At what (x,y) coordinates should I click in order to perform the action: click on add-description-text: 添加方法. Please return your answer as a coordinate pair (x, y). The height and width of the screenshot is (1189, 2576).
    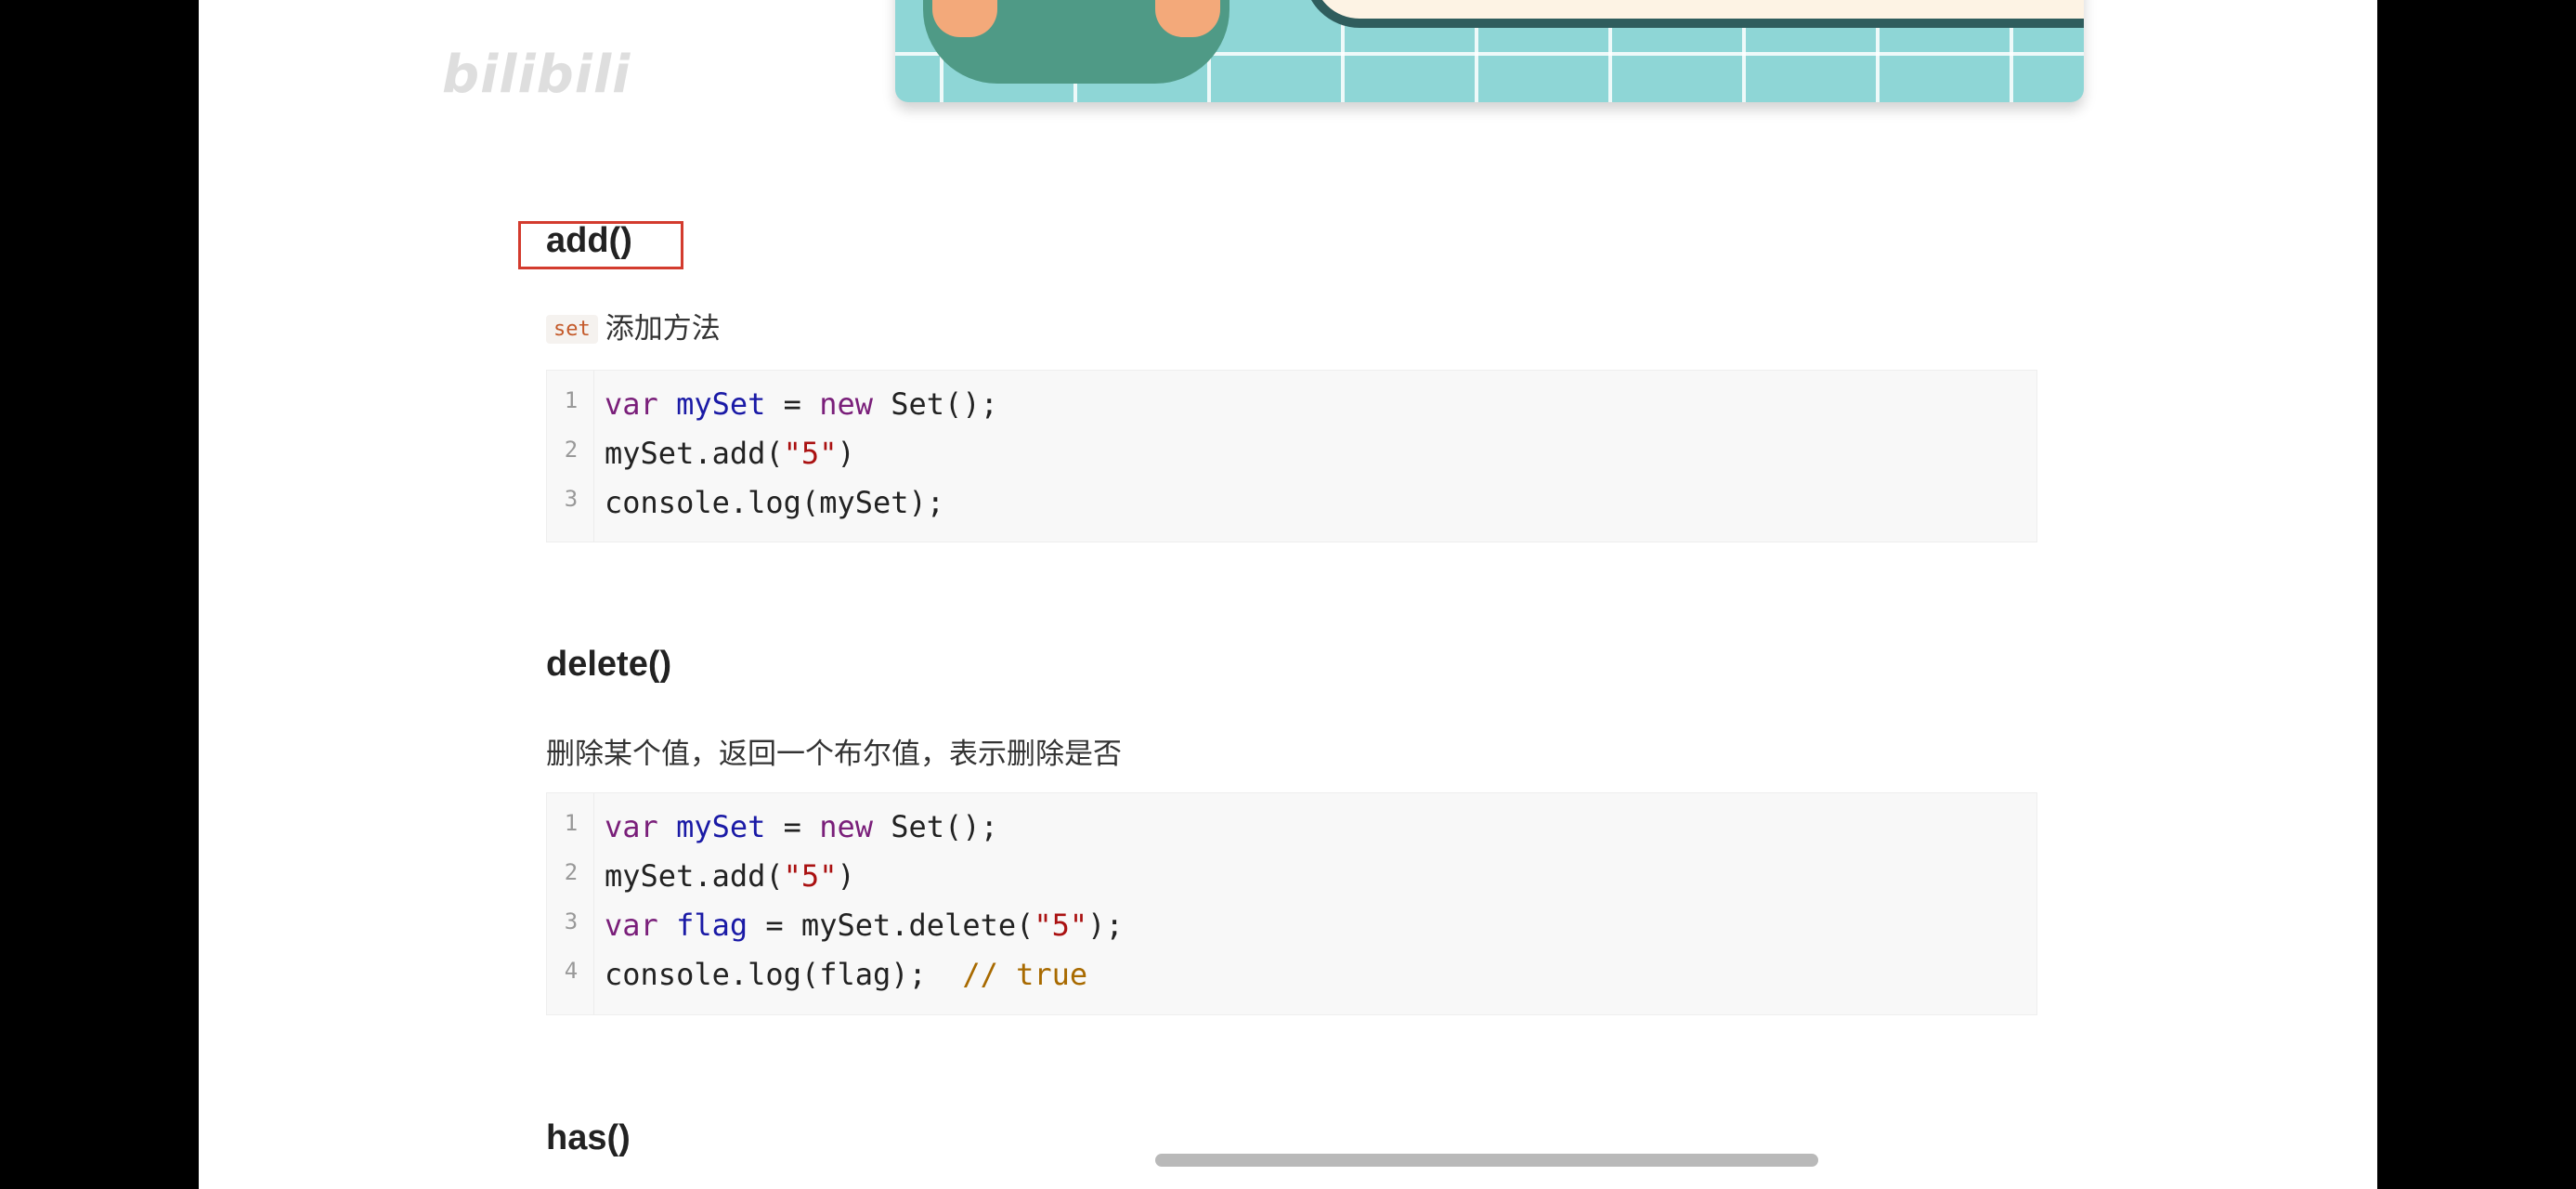
    Looking at the image, I should click on (663, 329).